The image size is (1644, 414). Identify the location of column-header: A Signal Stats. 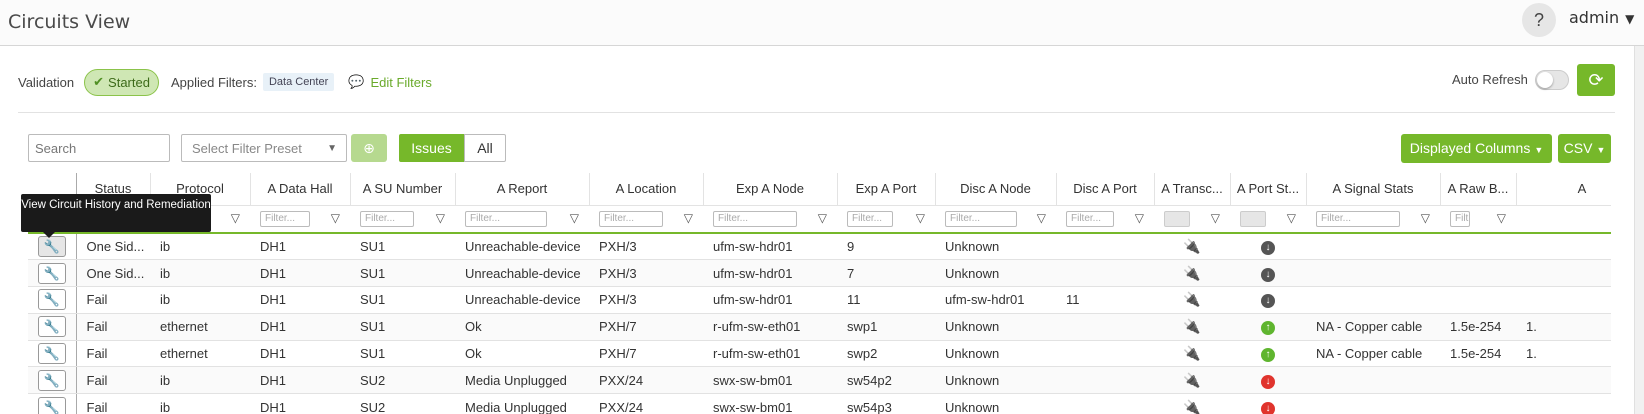
(1373, 189).